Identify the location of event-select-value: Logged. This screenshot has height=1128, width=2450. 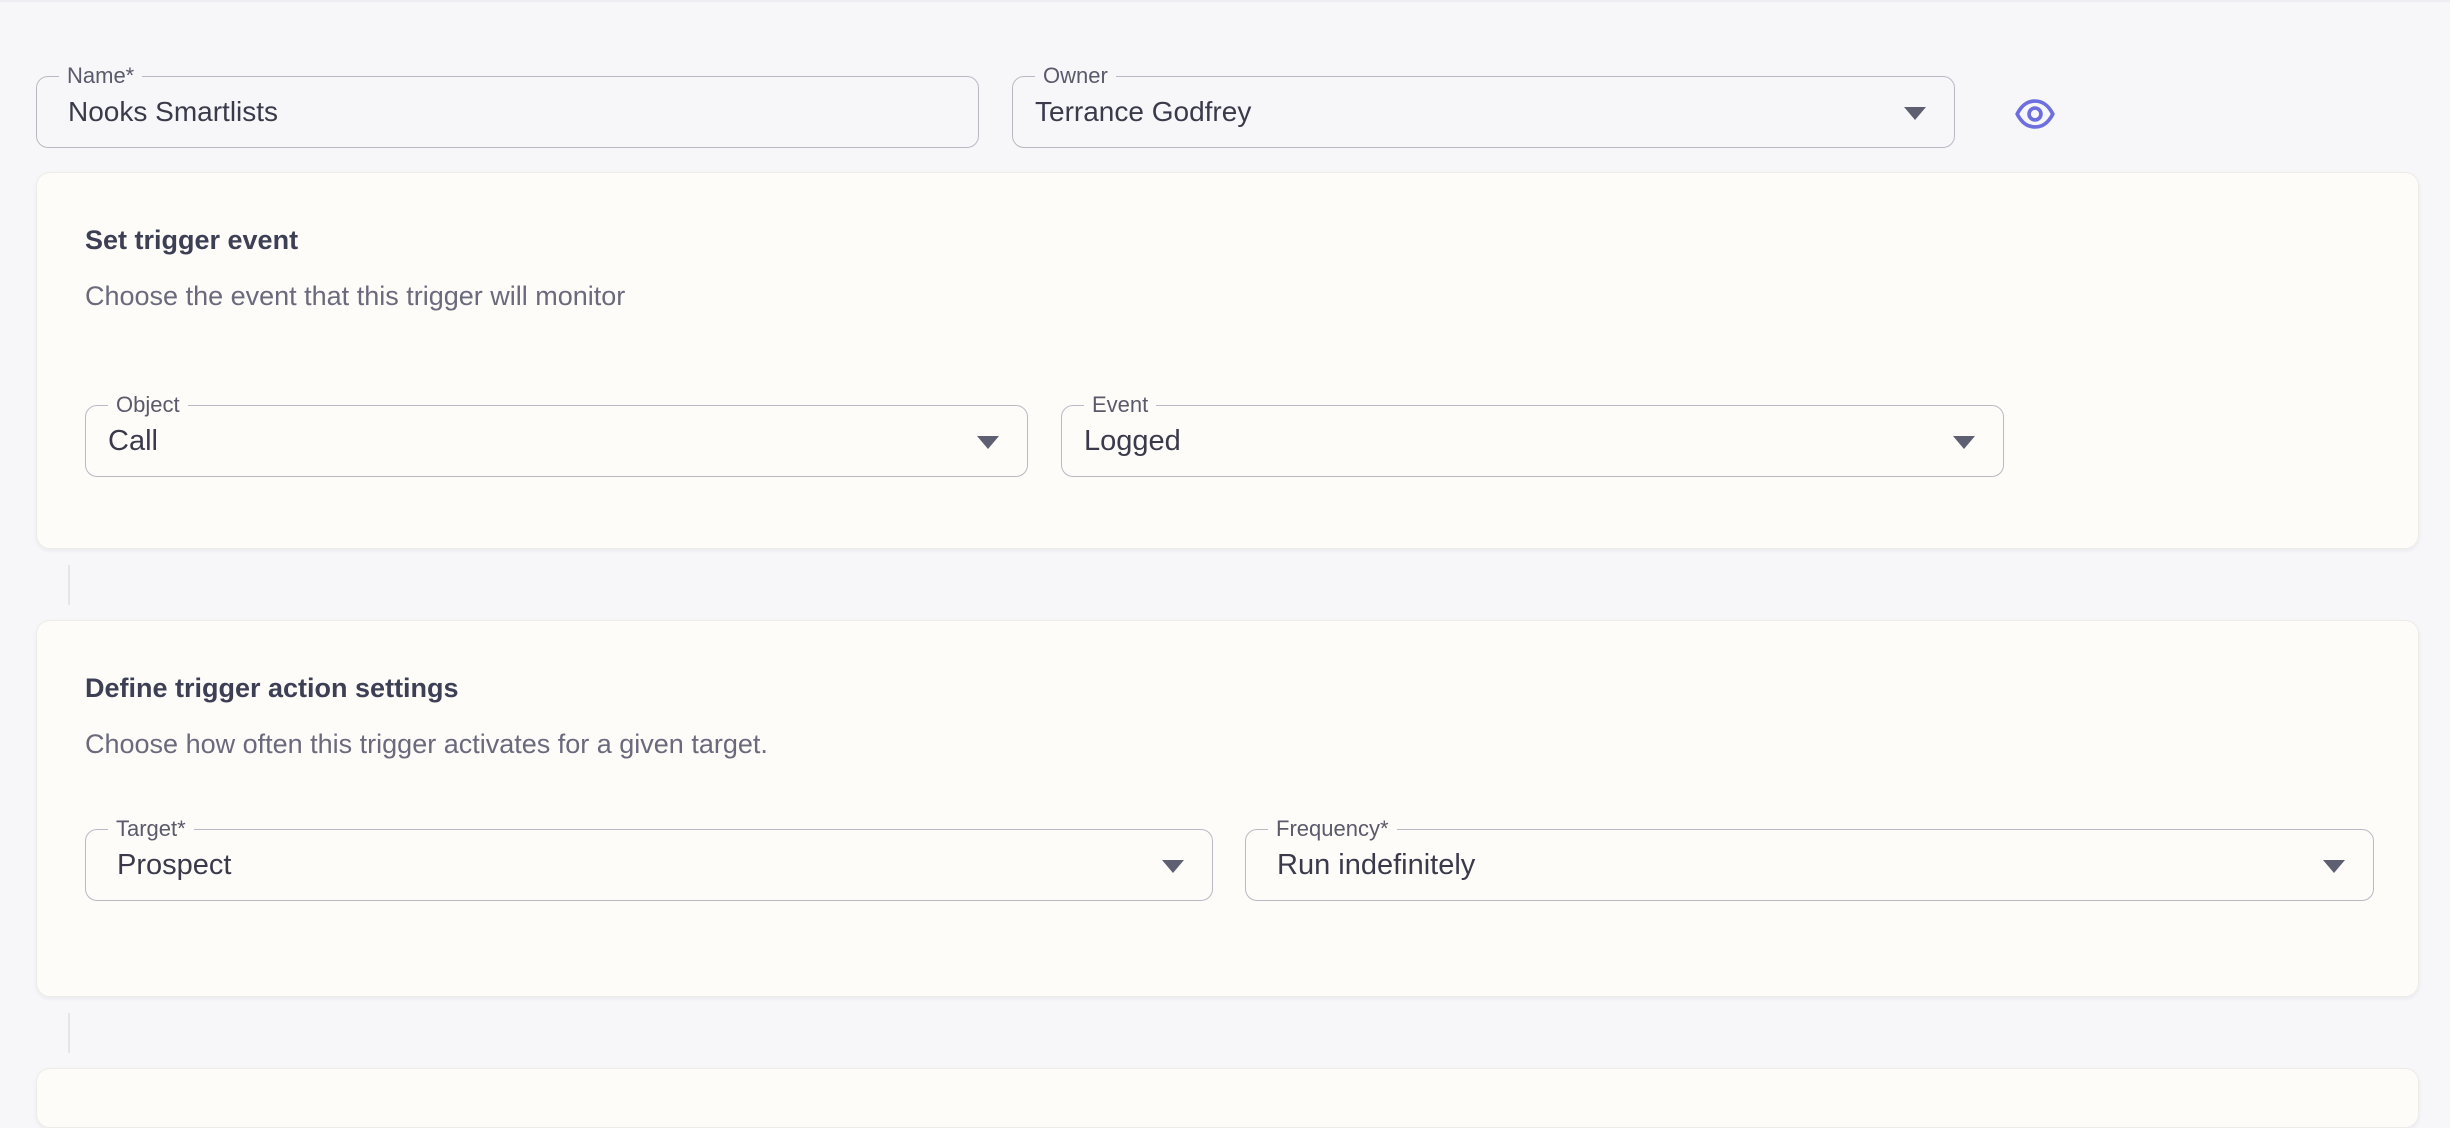
(1132, 441).